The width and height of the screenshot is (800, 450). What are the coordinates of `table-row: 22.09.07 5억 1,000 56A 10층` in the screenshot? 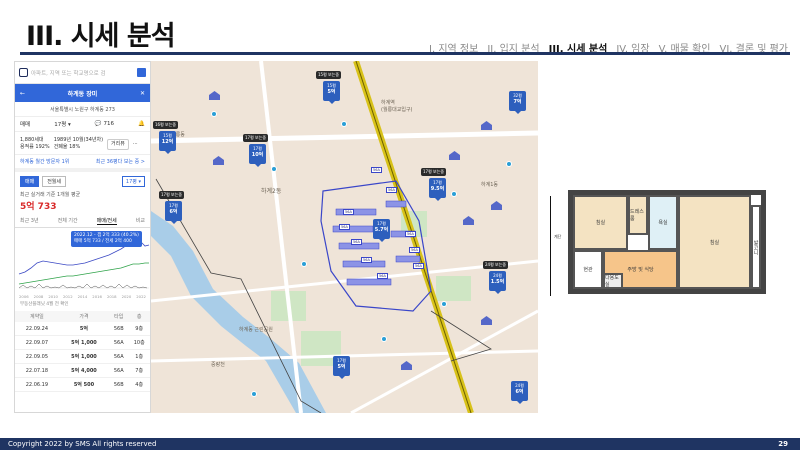 It's located at (82, 342).